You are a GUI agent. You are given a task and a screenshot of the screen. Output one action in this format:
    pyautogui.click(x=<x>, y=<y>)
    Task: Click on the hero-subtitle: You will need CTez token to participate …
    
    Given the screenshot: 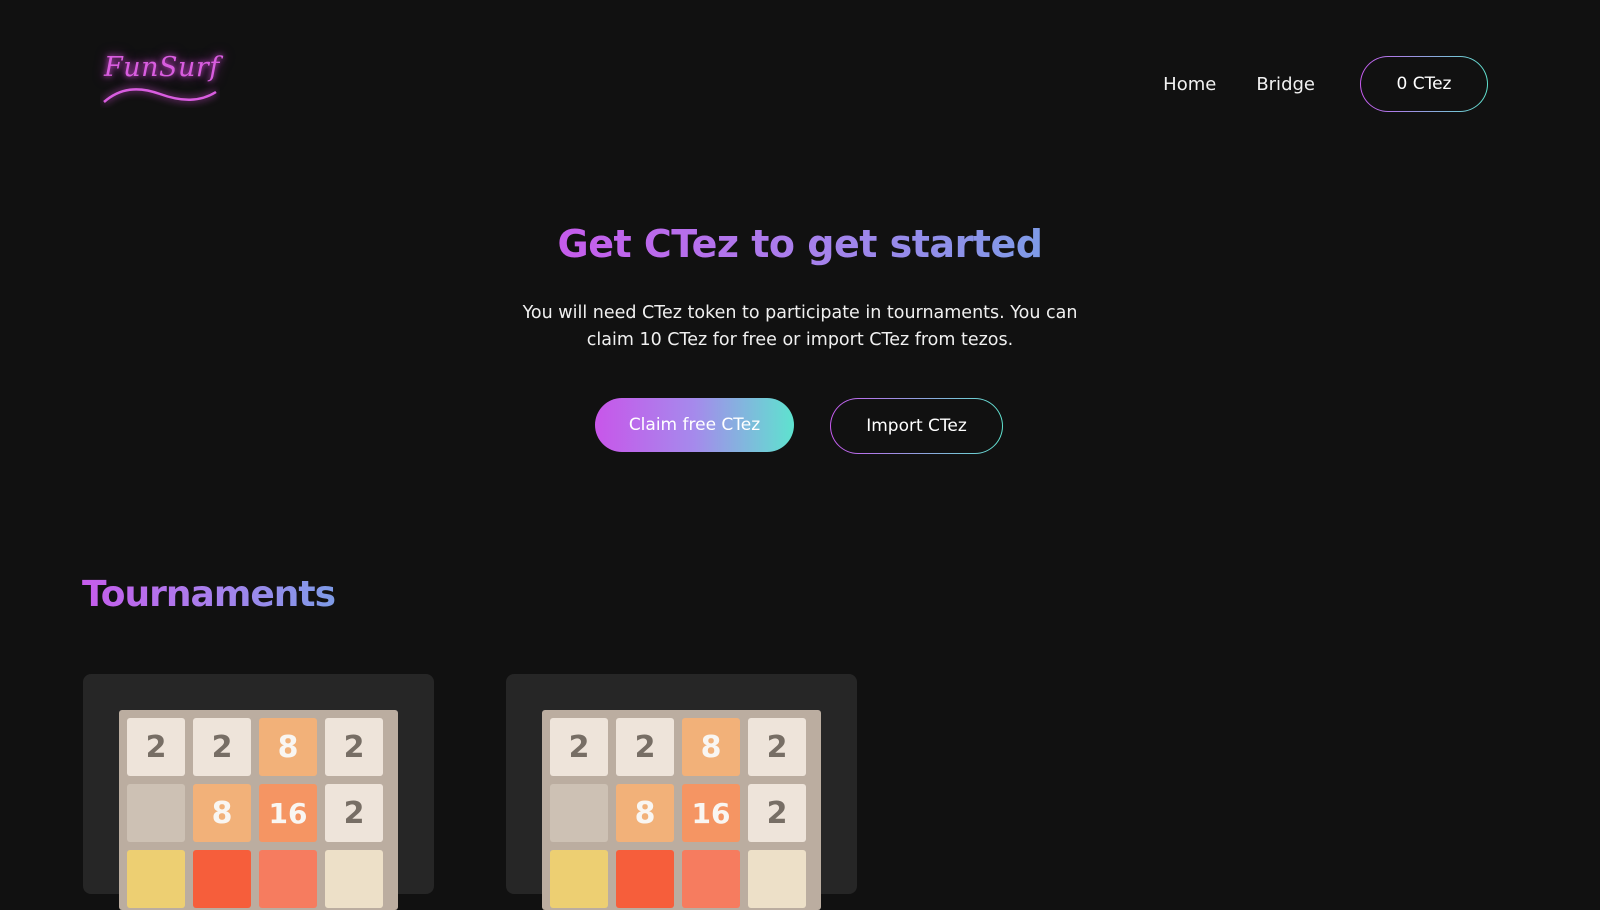 What is the action you would take?
    pyautogui.click(x=800, y=326)
    